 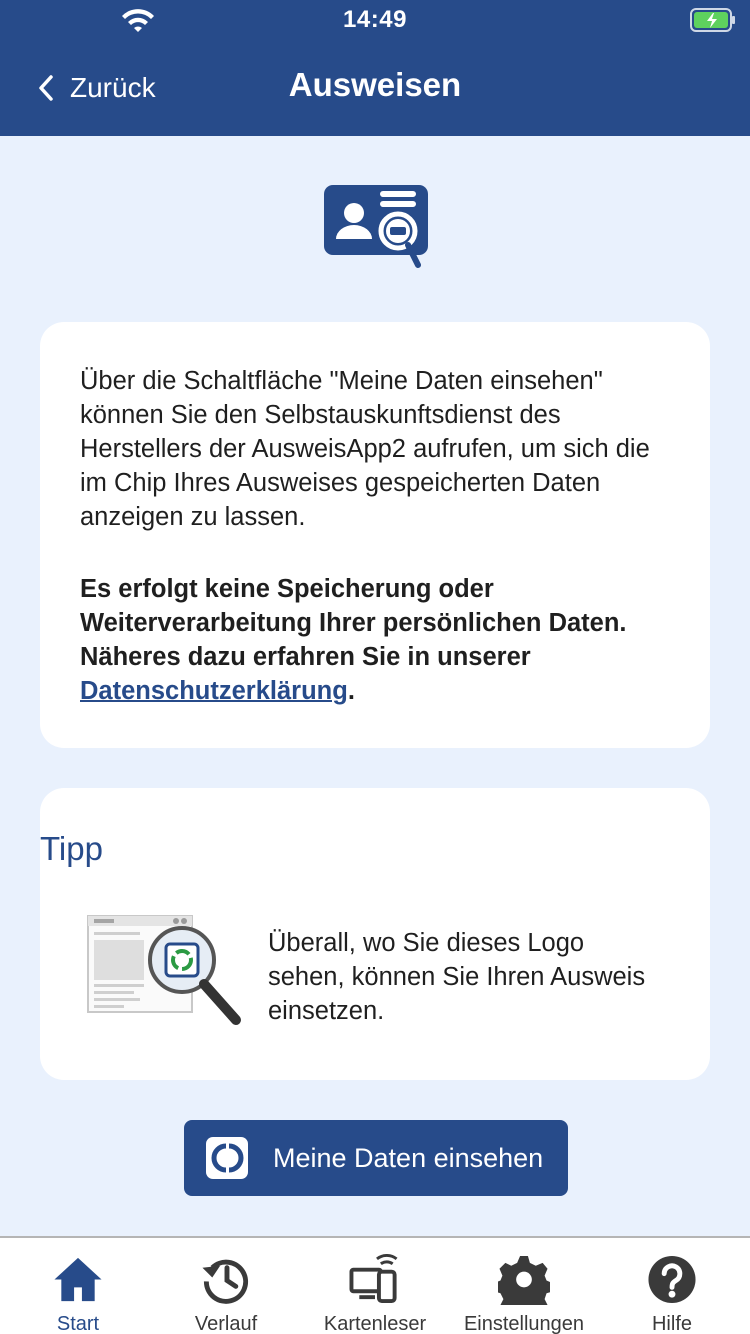 I want to click on browser-logo-magnifier-icon, so click(x=164, y=970).